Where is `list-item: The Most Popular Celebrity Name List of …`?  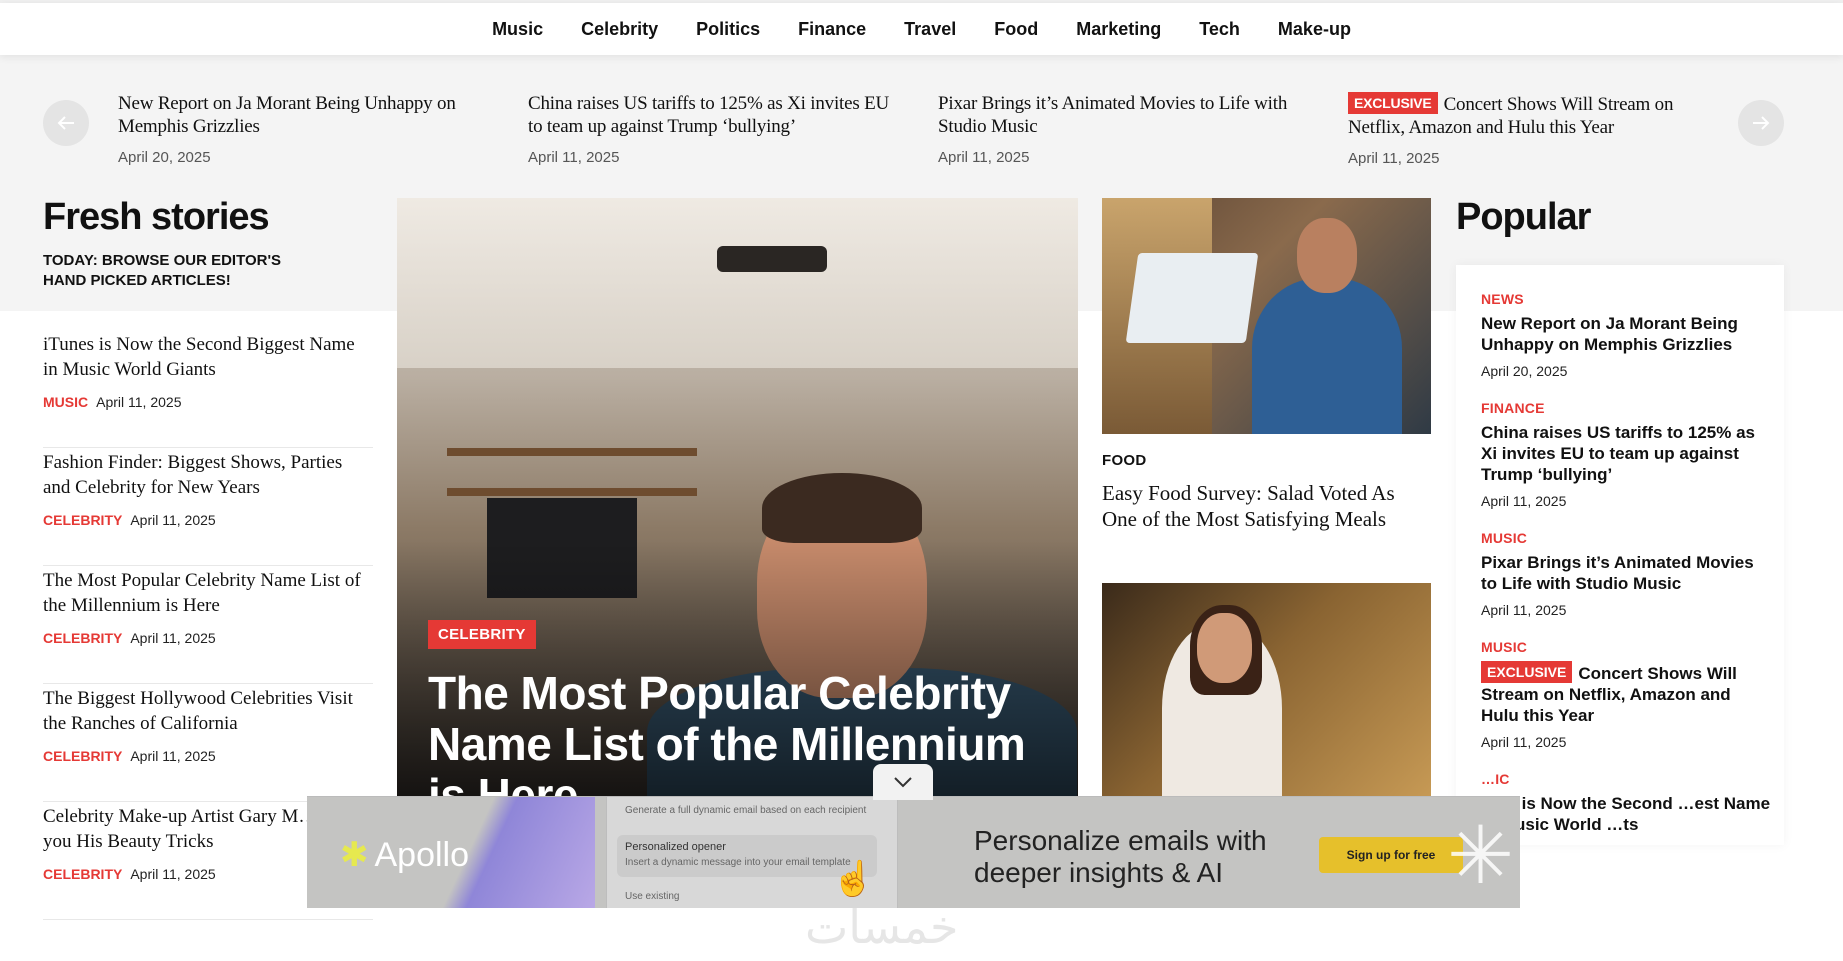 list-item: The Most Popular Celebrity Name List of … is located at coordinates (208, 625).